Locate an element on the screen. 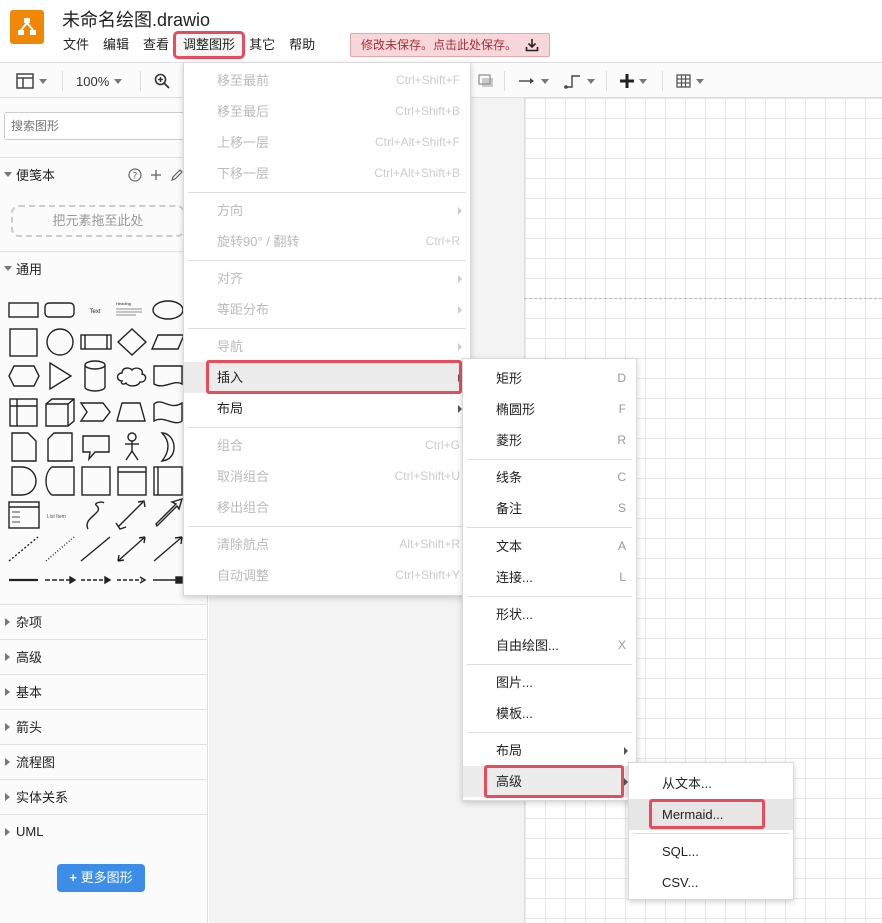  menu-item-autosize: 自动调整 Ctrl+Shift+Y is located at coordinates (327, 575).